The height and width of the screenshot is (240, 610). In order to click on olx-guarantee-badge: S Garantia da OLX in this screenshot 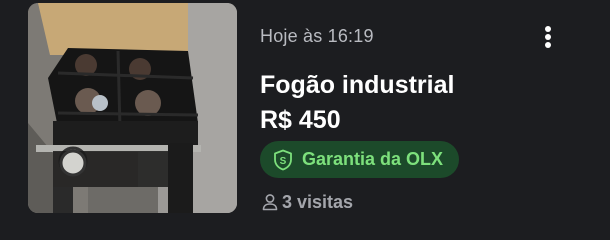, I will do `click(359, 159)`.